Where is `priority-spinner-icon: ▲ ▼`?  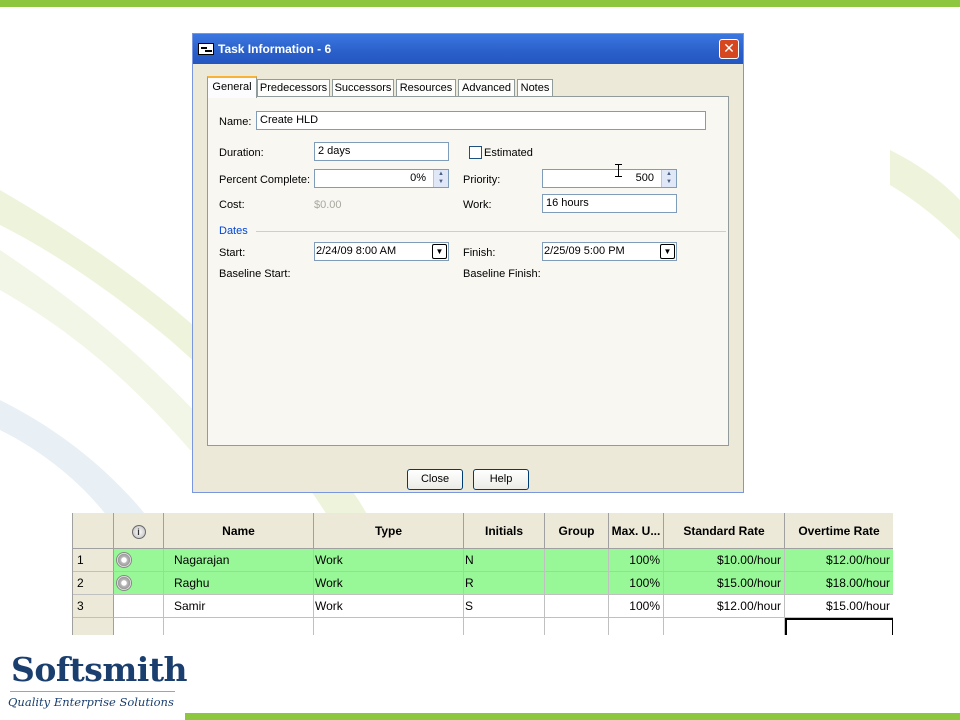 priority-spinner-icon: ▲ ▼ is located at coordinates (668, 178).